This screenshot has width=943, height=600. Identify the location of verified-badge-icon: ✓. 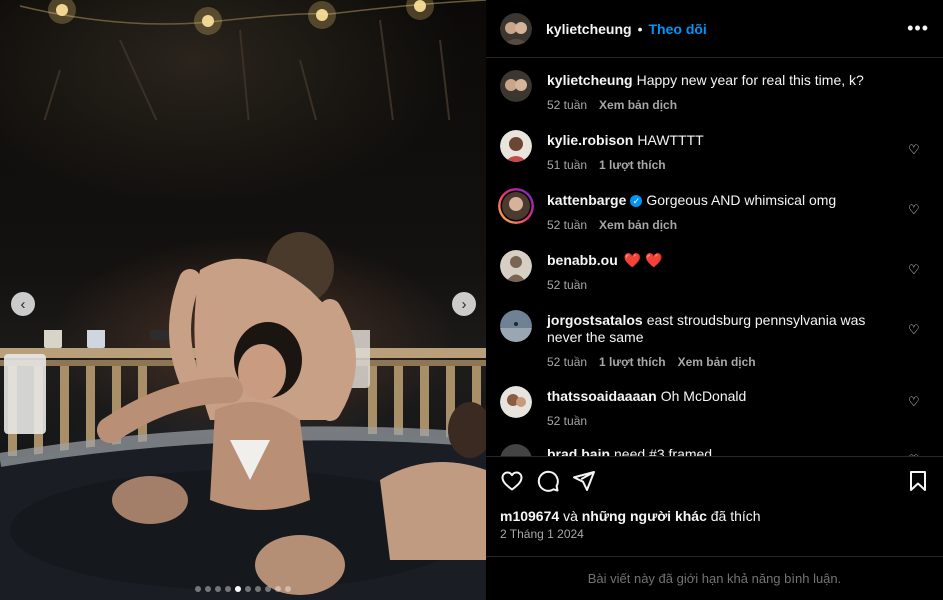
(636, 201).